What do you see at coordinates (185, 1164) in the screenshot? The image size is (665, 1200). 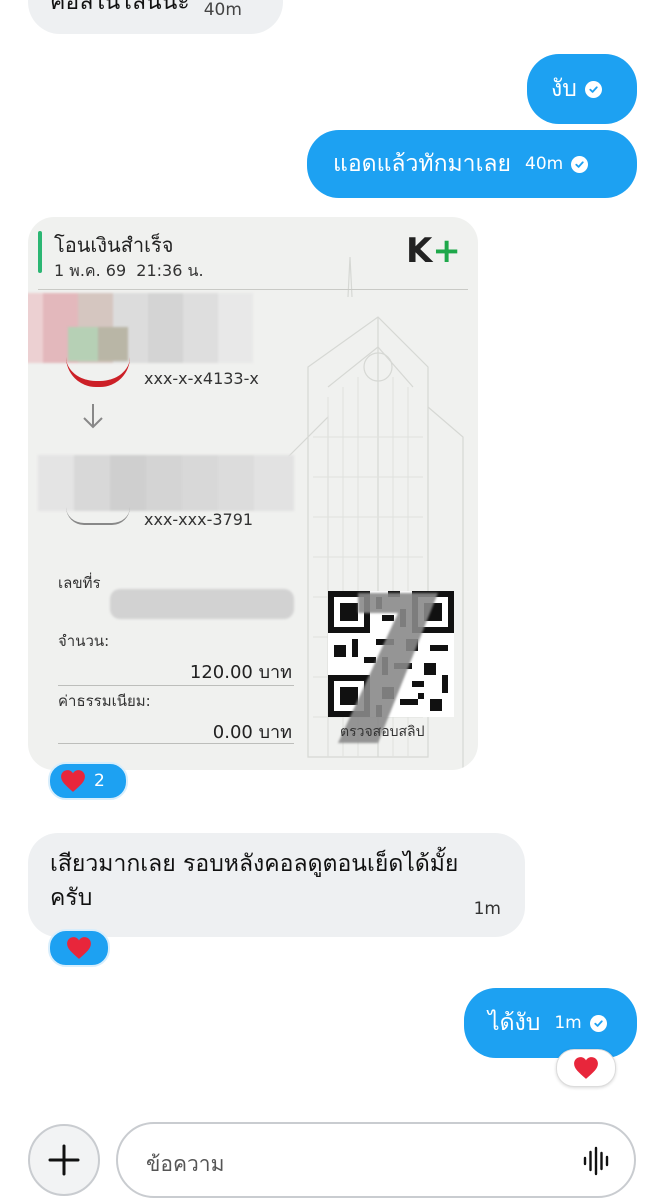 I see `message-input-placeholder: ข้อความ` at bounding box center [185, 1164].